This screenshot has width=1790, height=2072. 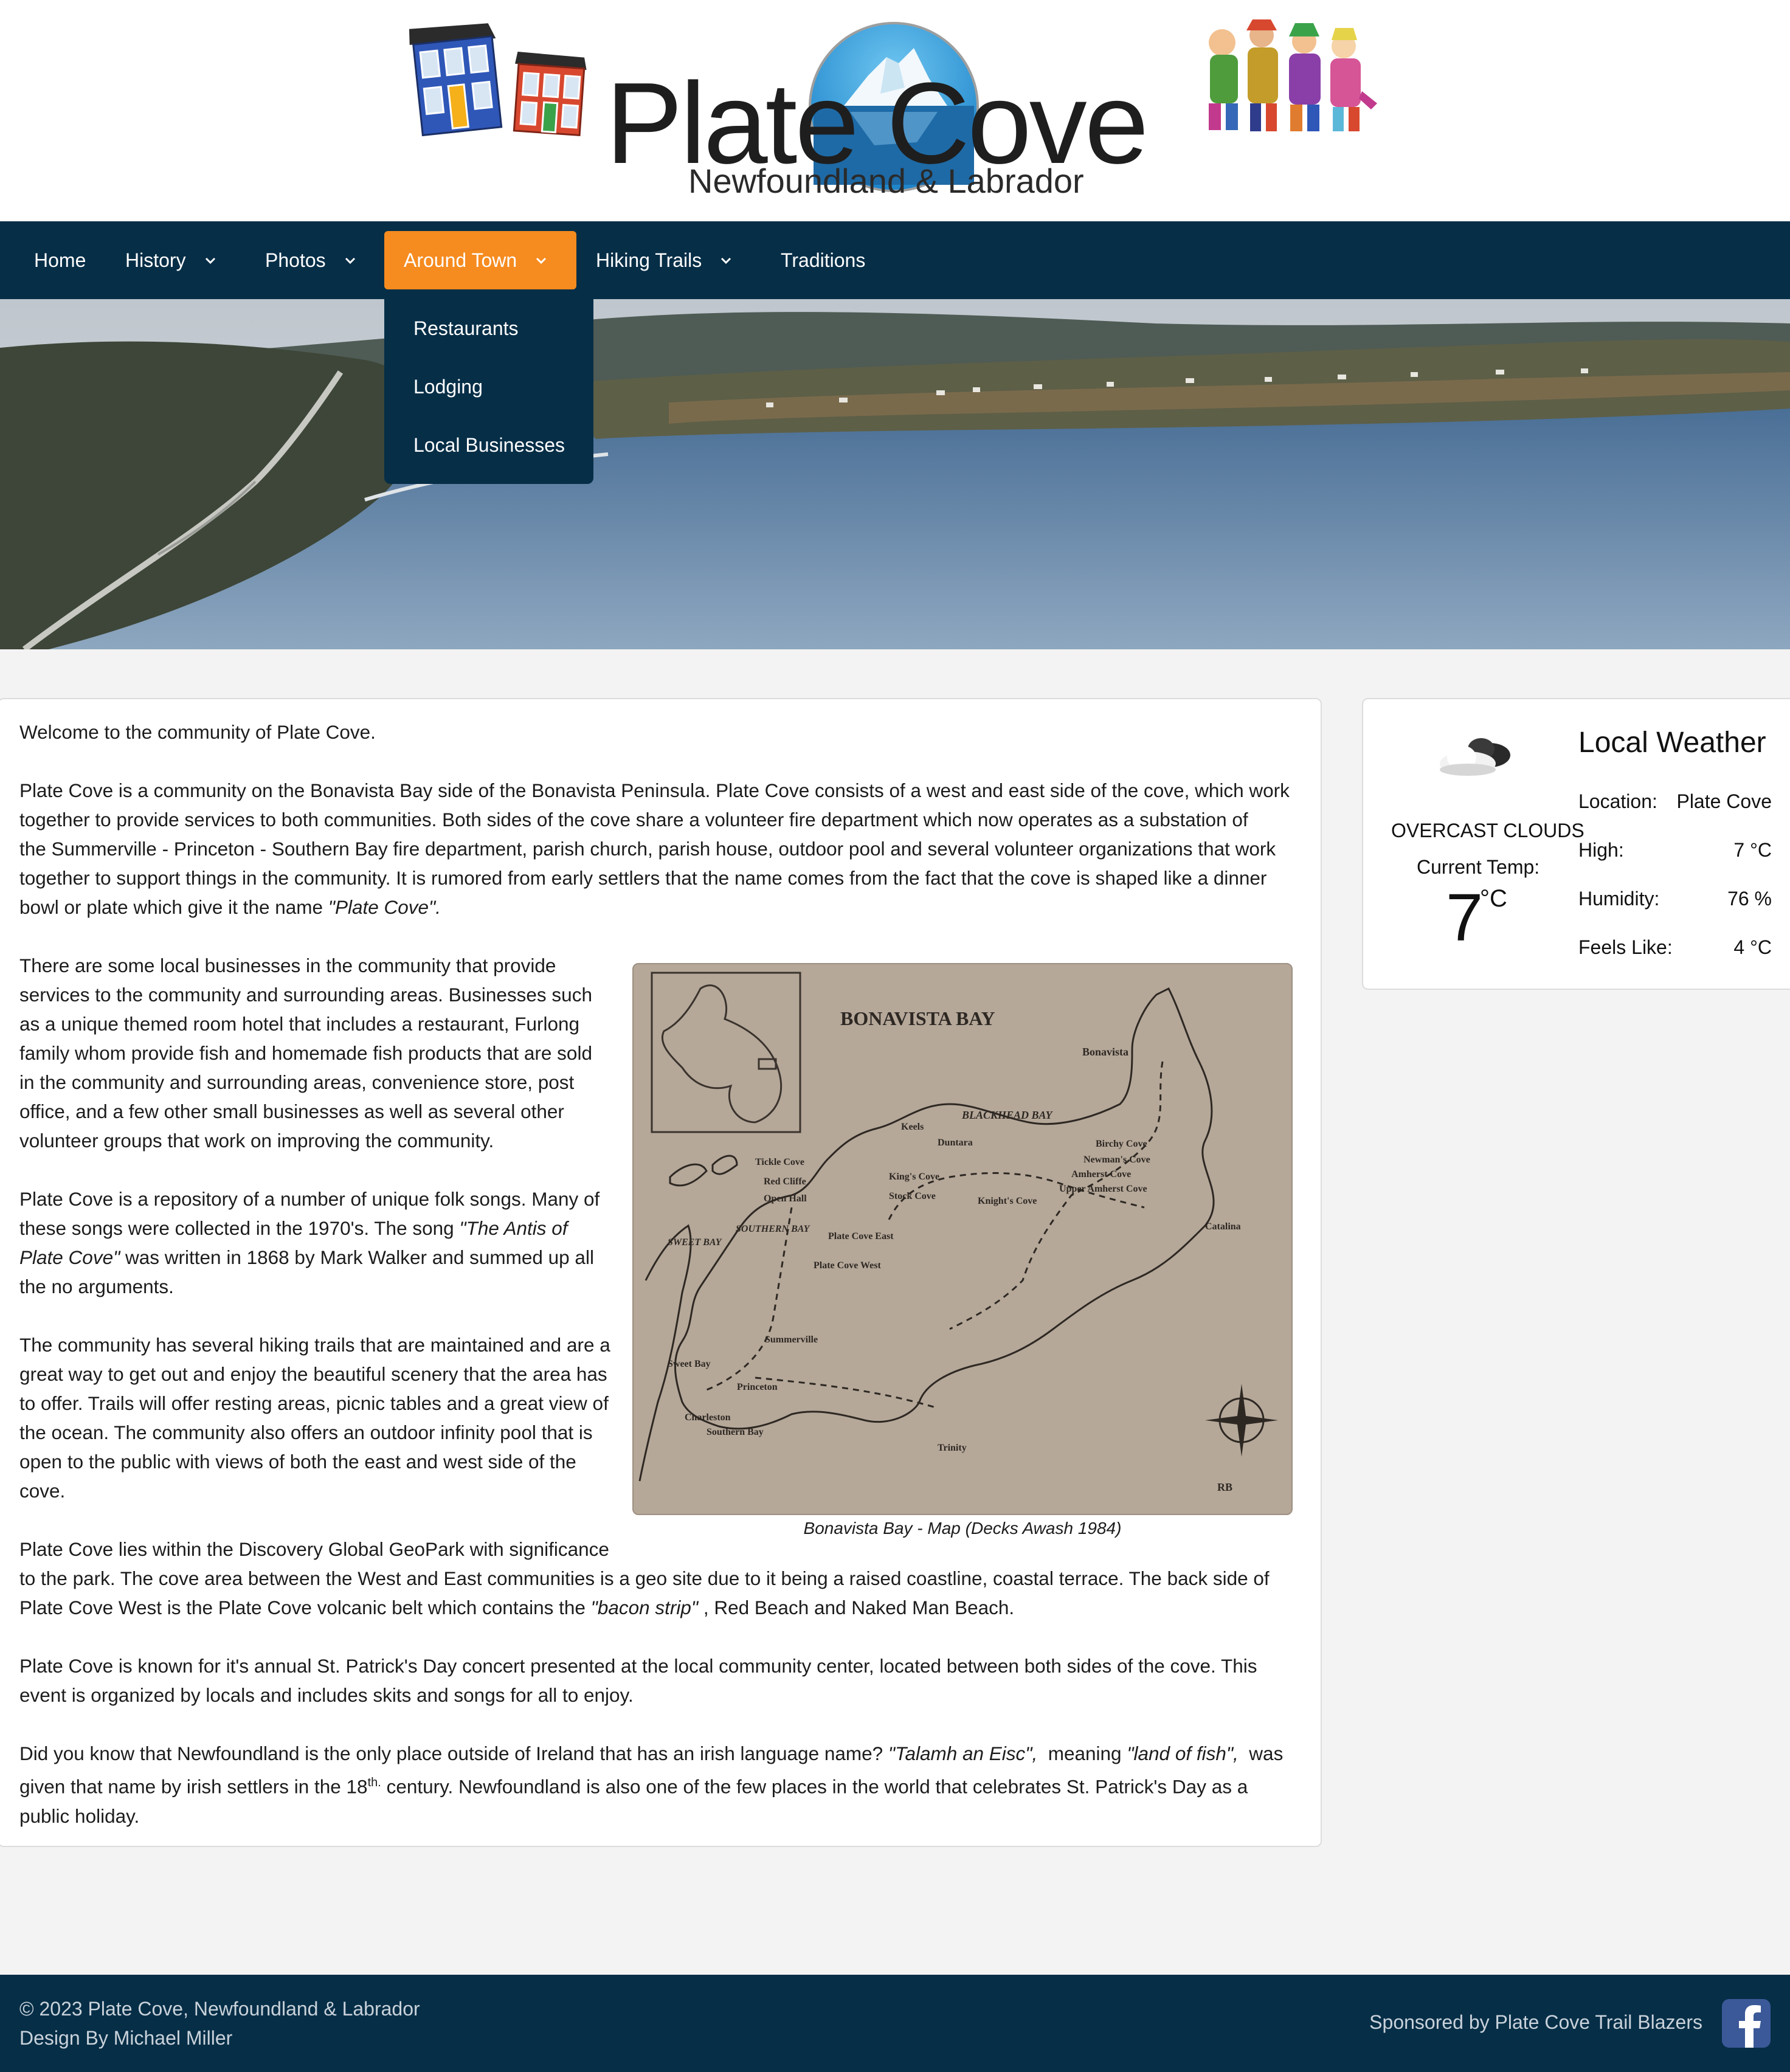 What do you see at coordinates (1007, 1201) in the screenshot?
I see `map-label: Knight's Cove` at bounding box center [1007, 1201].